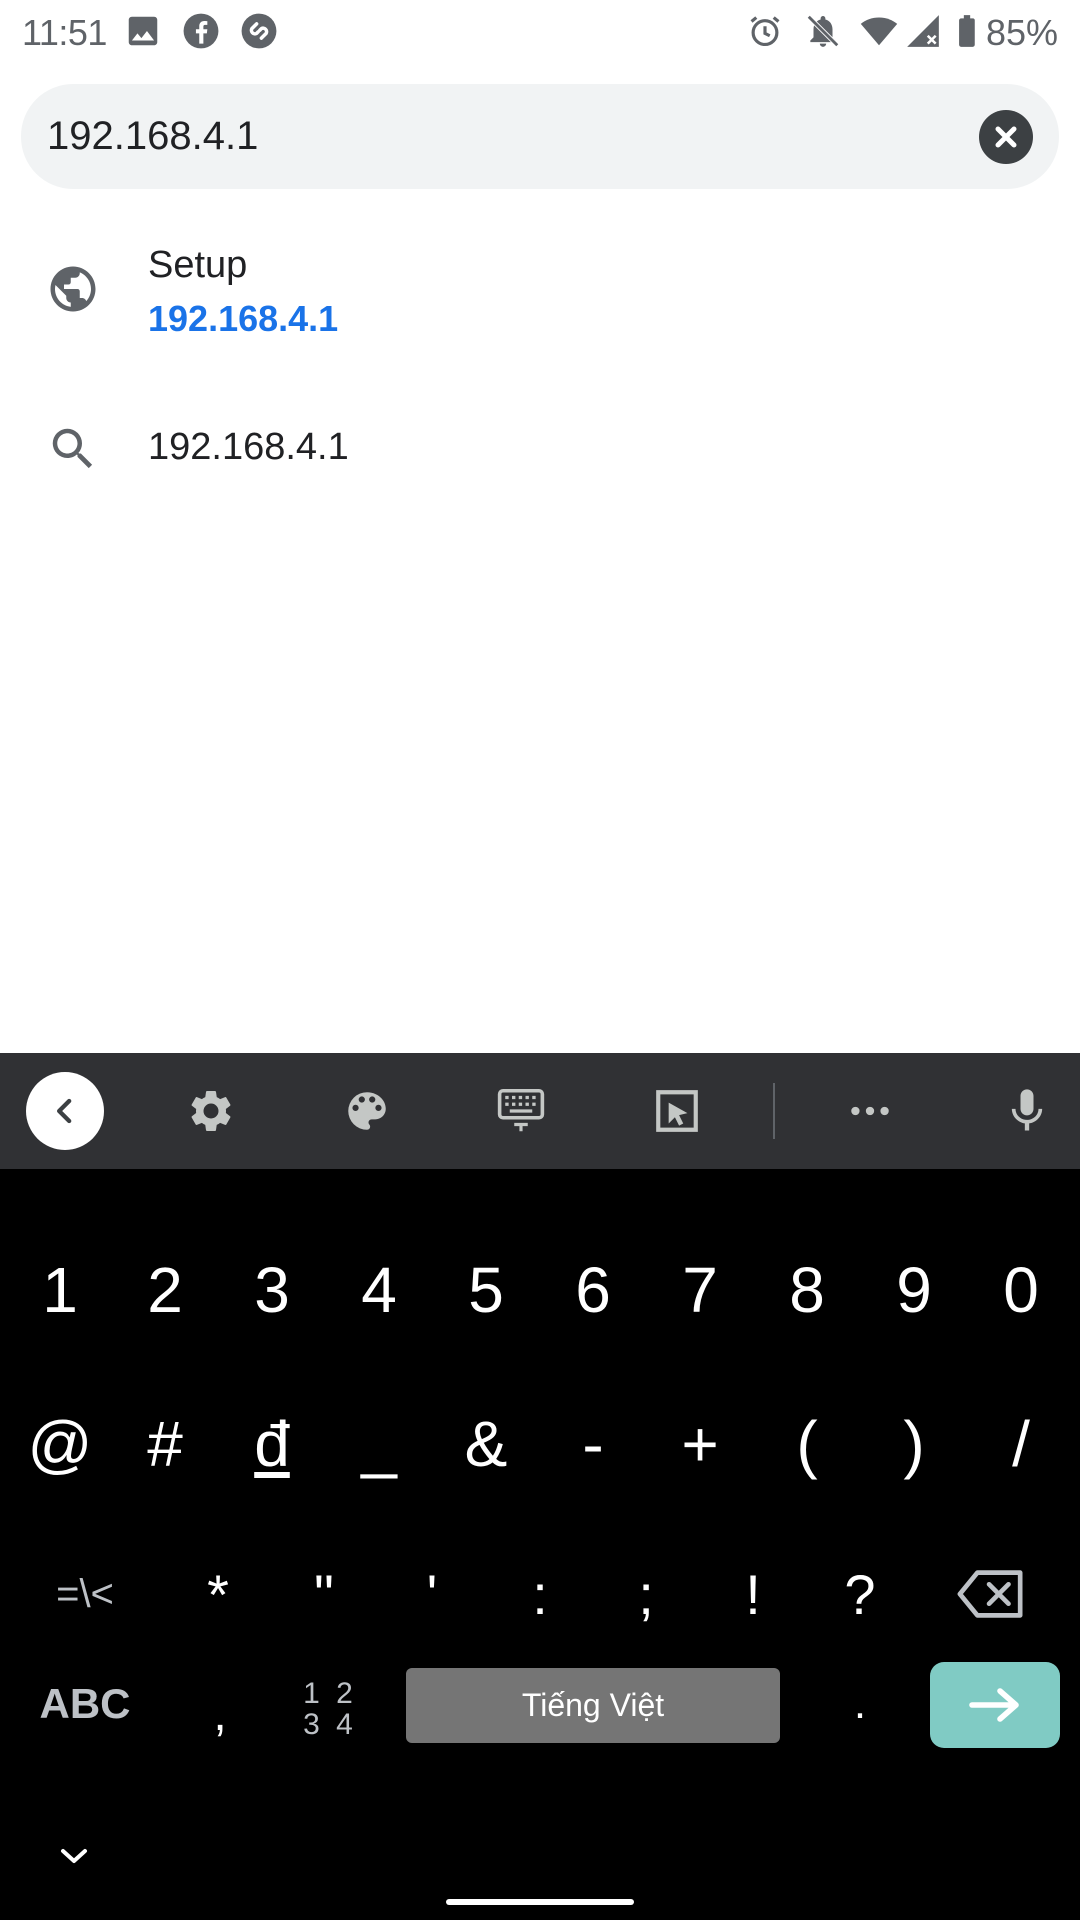 The height and width of the screenshot is (1920, 1080). What do you see at coordinates (860, 1594) in the screenshot?
I see `key: ?` at bounding box center [860, 1594].